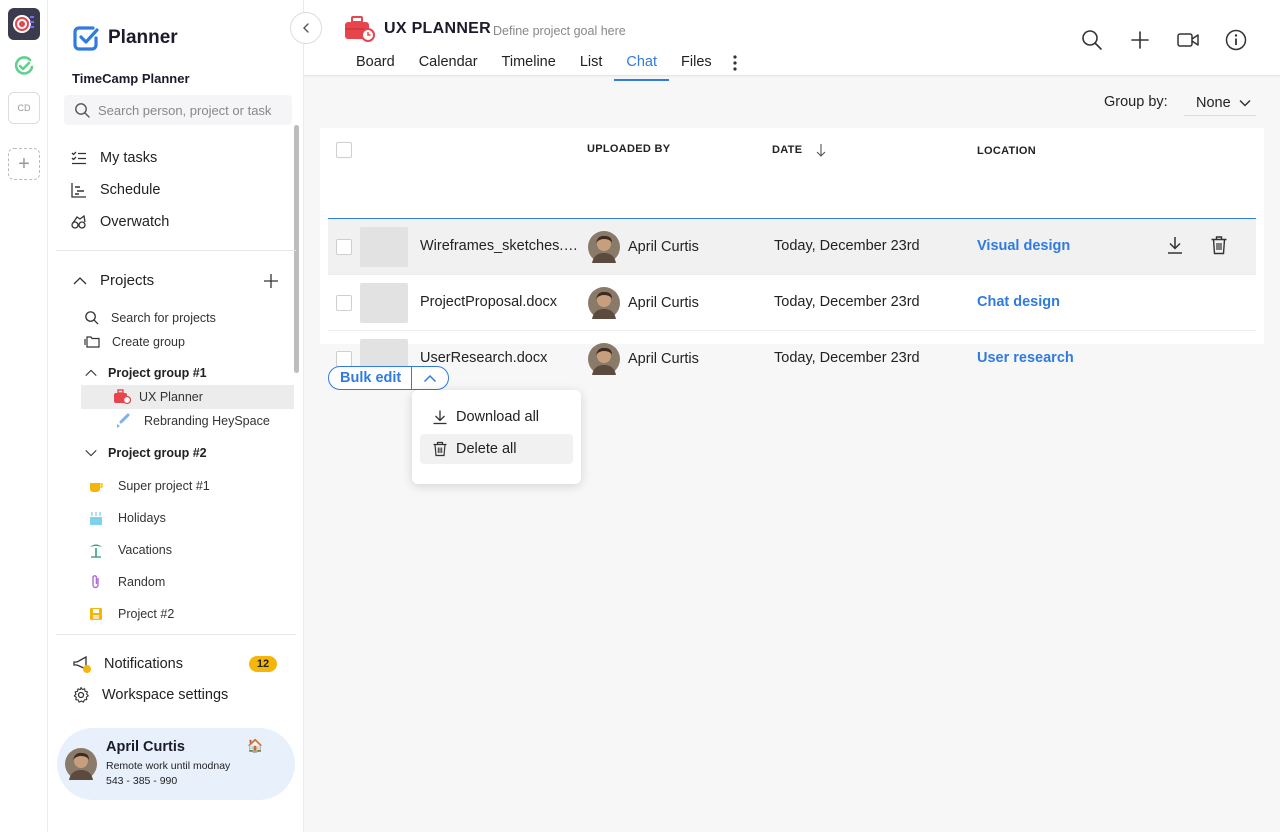 This screenshot has height=832, width=1280. What do you see at coordinates (1006, 151) in the screenshot?
I see `column-location: LOCATION` at bounding box center [1006, 151].